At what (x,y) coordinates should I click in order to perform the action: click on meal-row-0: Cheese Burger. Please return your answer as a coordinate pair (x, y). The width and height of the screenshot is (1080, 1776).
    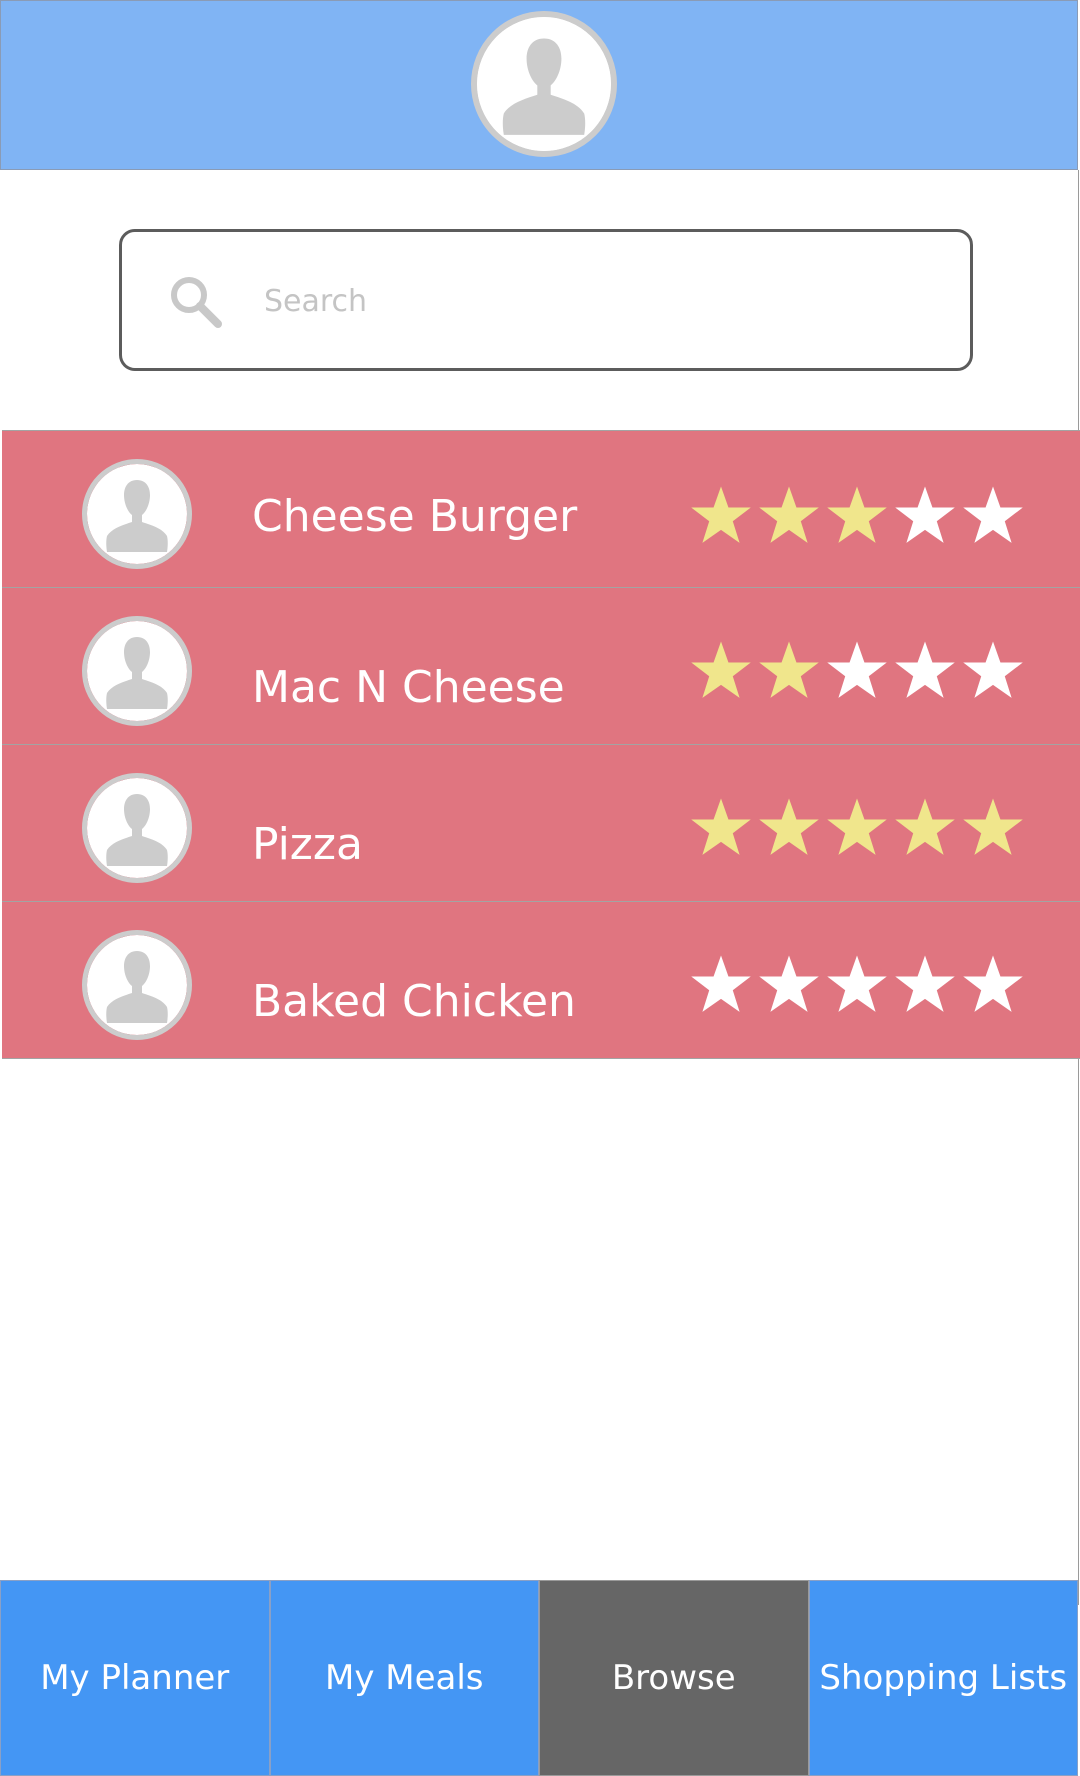
    Looking at the image, I should click on (541, 508).